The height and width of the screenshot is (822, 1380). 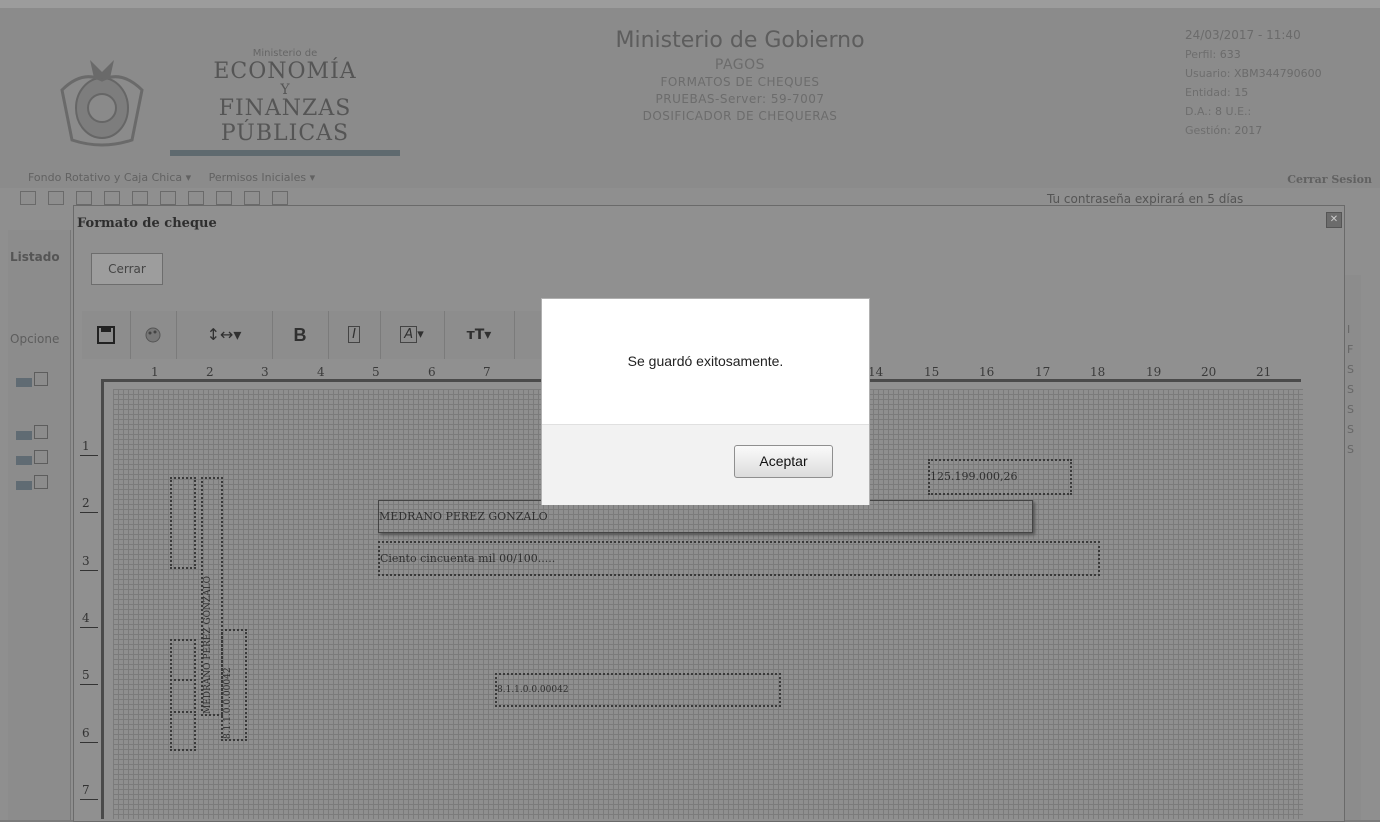 I want to click on server-info: PRUEBAS-Server: 59-7007, so click(x=740, y=99).